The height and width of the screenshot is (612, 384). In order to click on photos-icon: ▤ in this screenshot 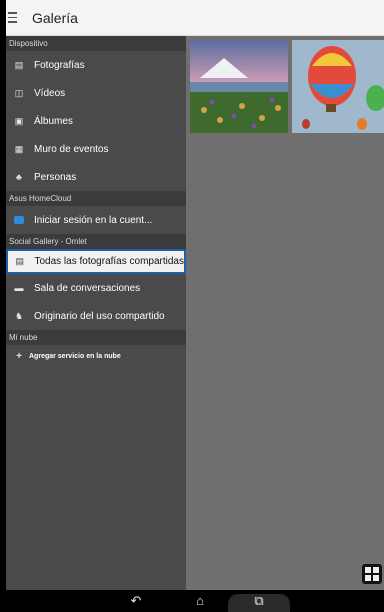, I will do `click(19, 64)`.